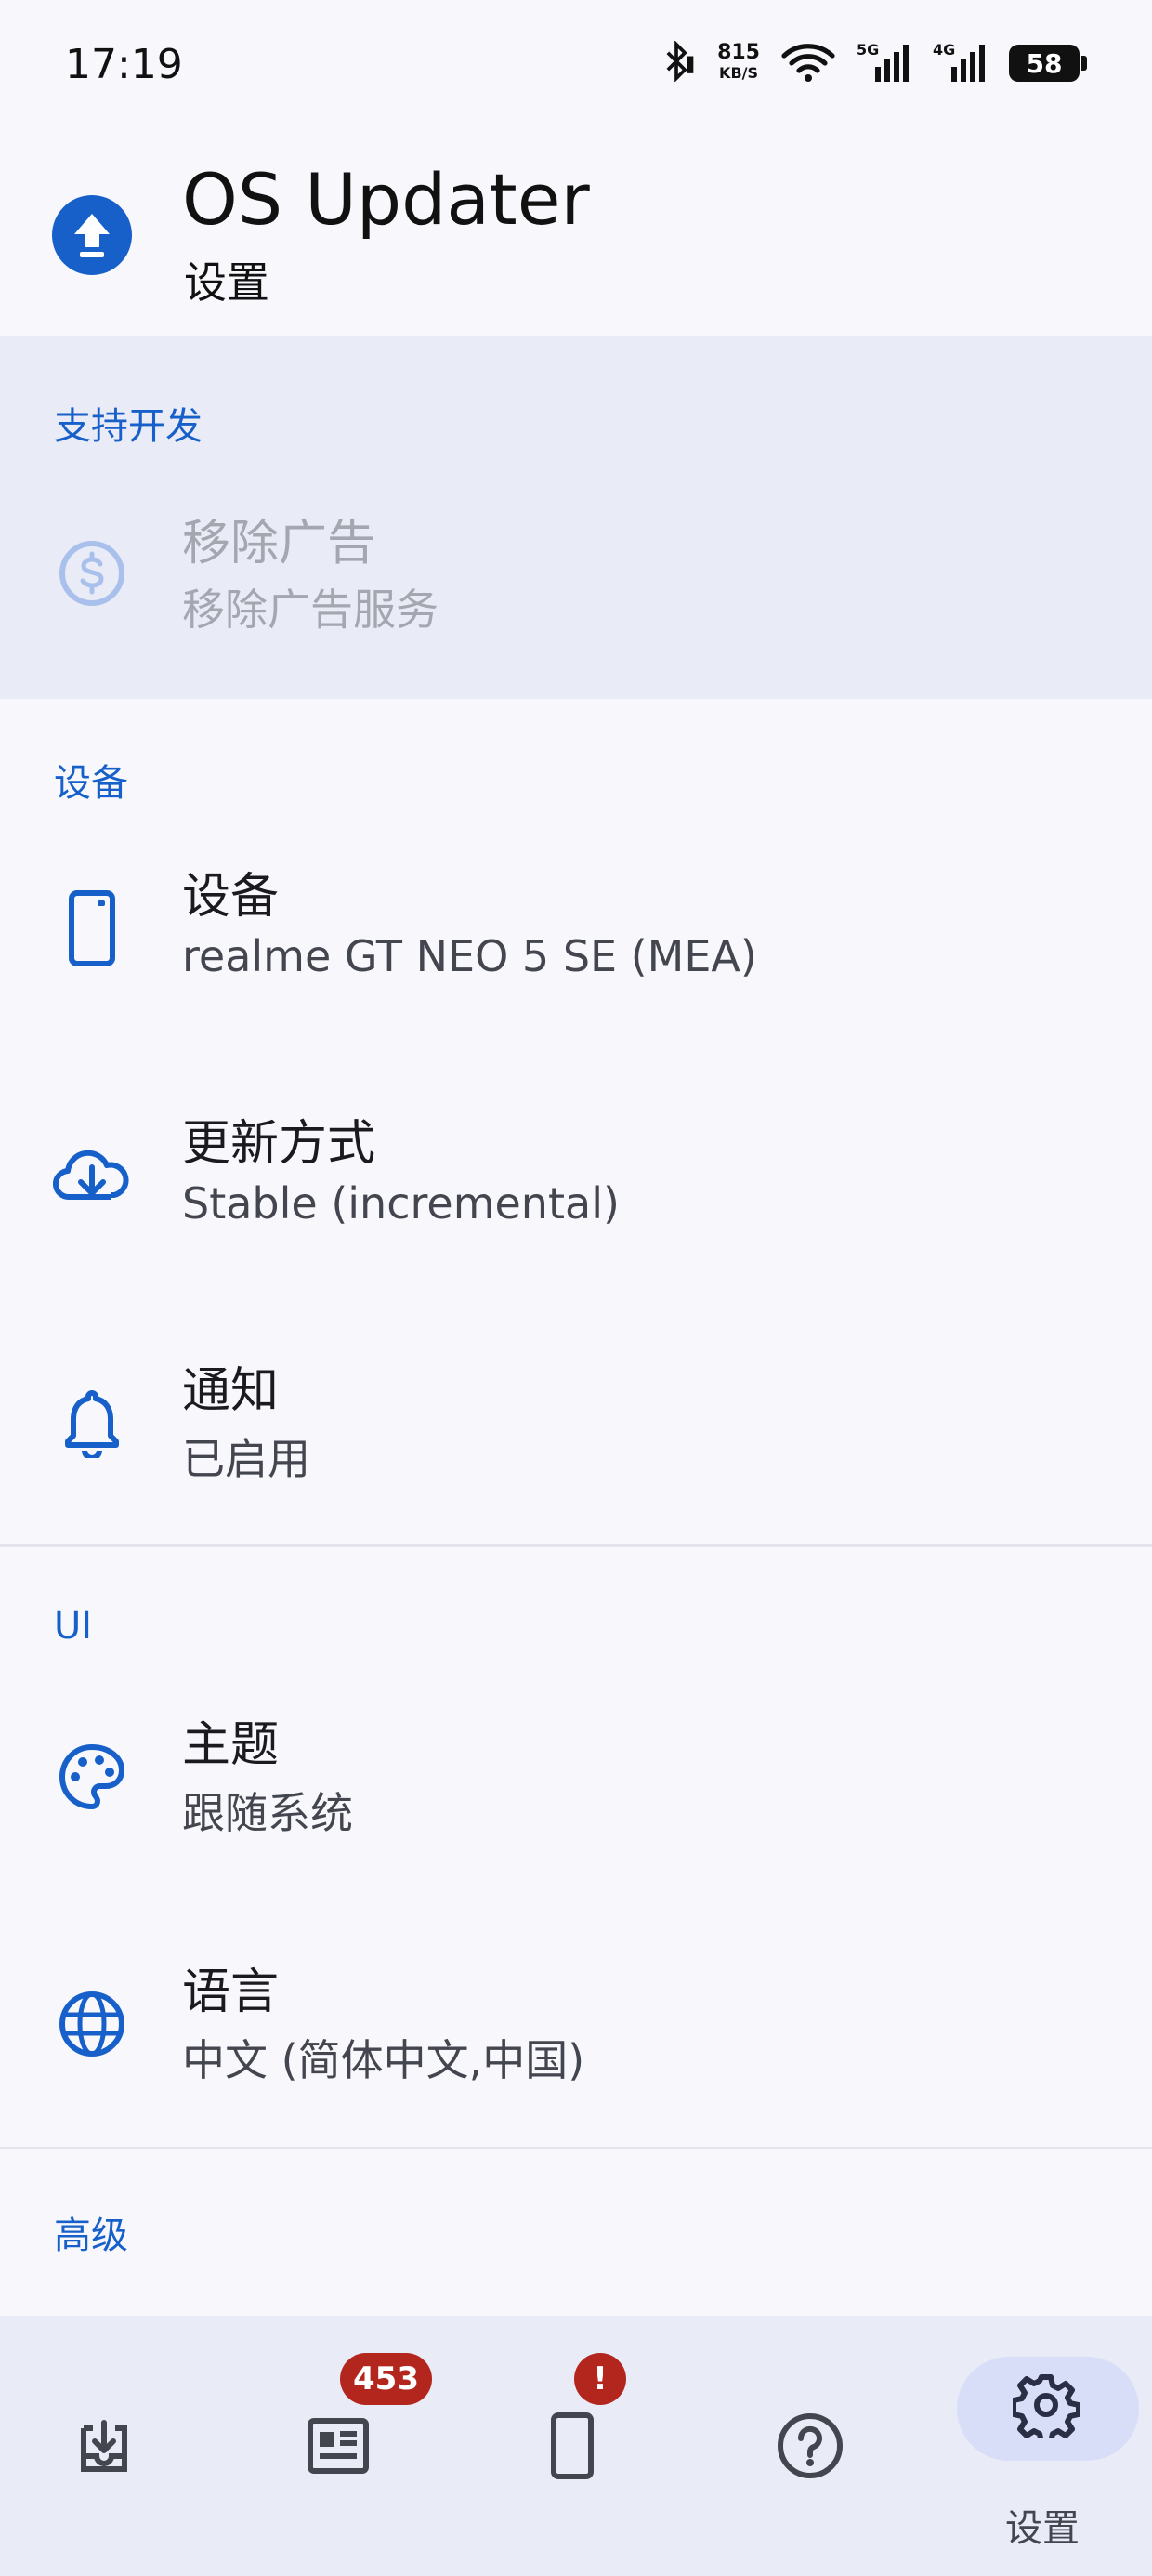 Image resolution: width=1152 pixels, height=2576 pixels. What do you see at coordinates (246, 1459) in the screenshot?
I see `notifications-desc: 已启用` at bounding box center [246, 1459].